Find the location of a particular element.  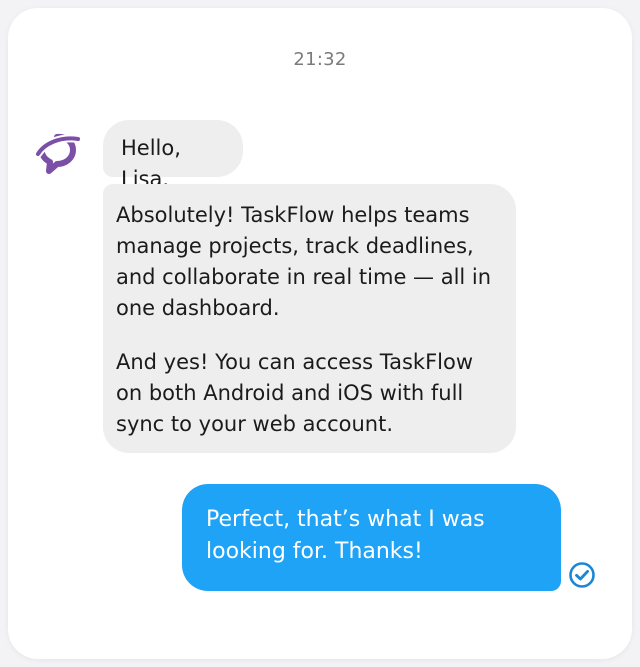

message-timestamp: 21:32 is located at coordinates (320, 59).